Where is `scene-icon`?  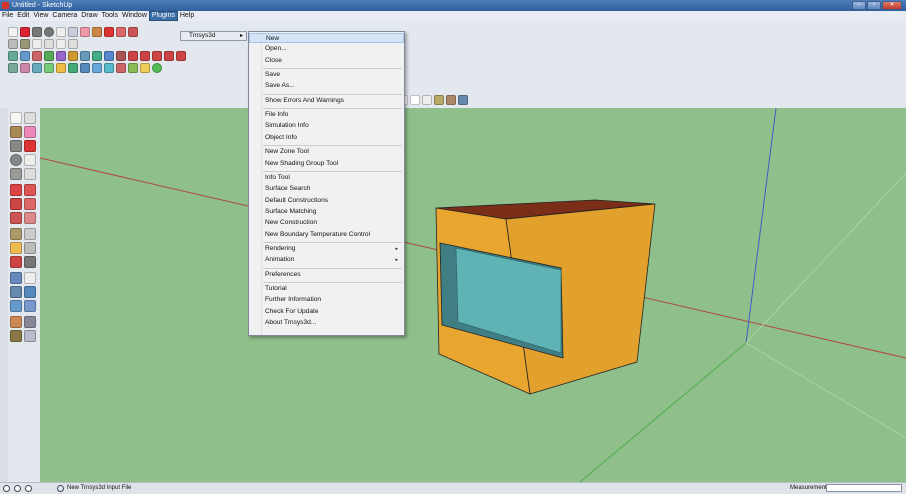
scene-icon is located at coordinates (73, 68).